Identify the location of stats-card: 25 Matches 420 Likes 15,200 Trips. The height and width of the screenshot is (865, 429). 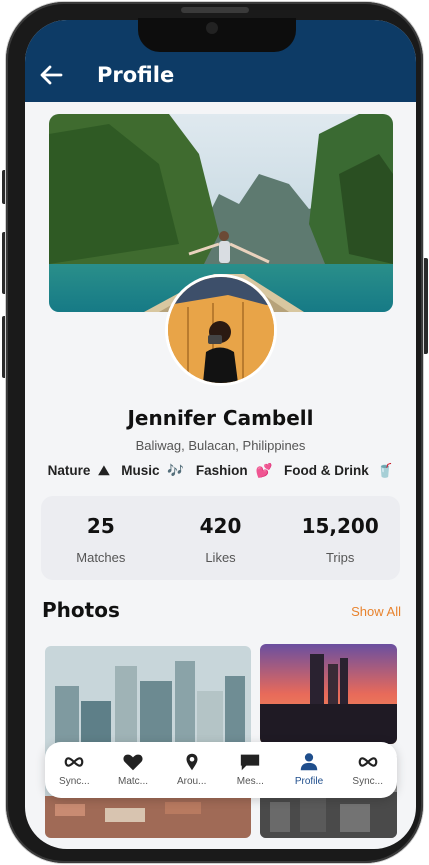
(220, 538).